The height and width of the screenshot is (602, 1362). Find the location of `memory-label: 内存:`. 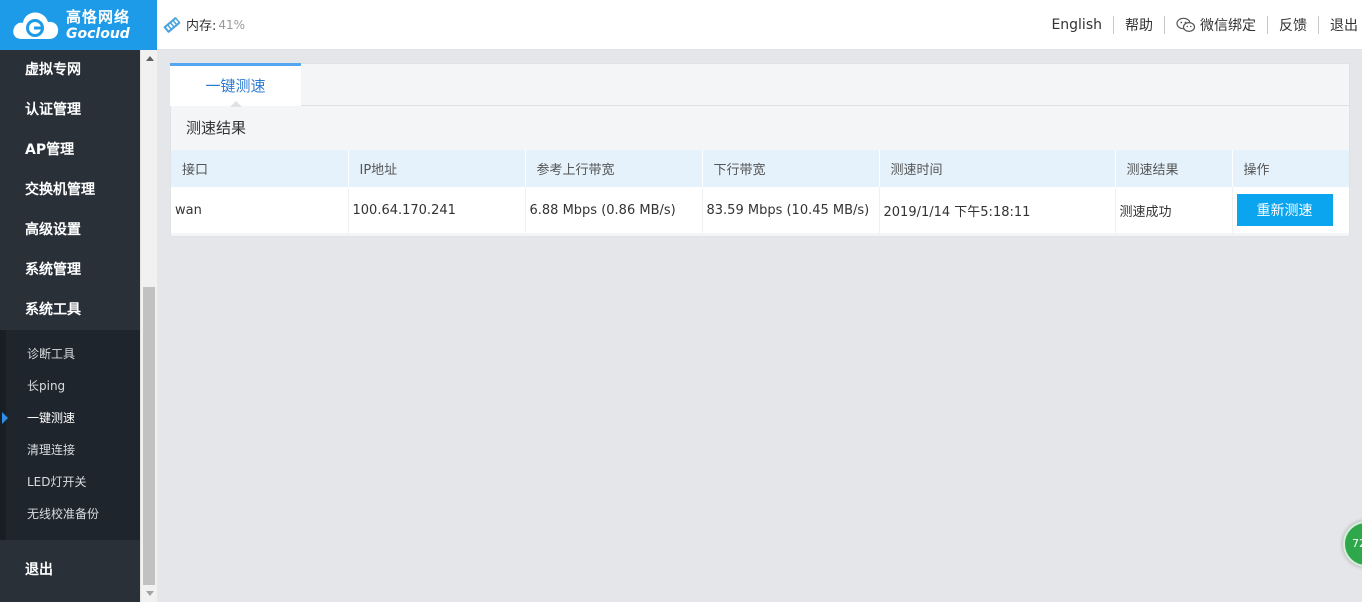

memory-label: 内存: is located at coordinates (201, 26).